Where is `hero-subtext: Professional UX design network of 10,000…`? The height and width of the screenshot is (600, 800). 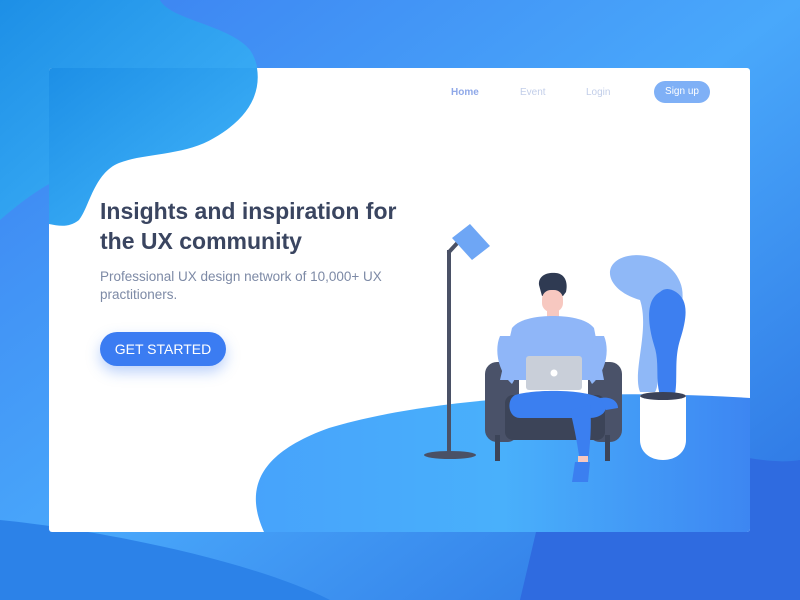
hero-subtext: Professional UX design network of 10,000… is located at coordinates (241, 285).